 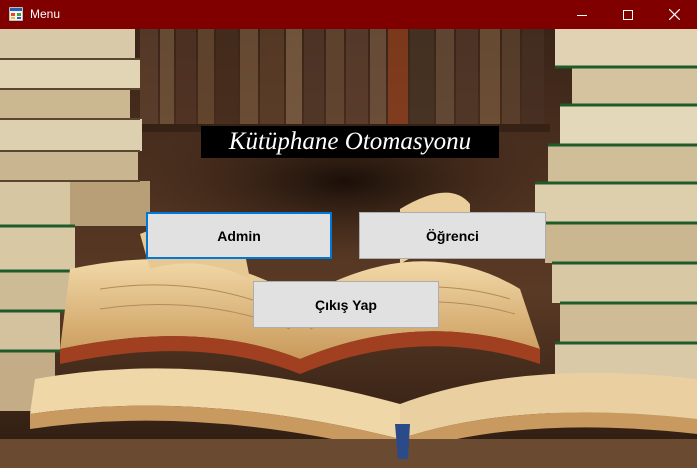 I want to click on minimize-button, so click(x=582, y=14).